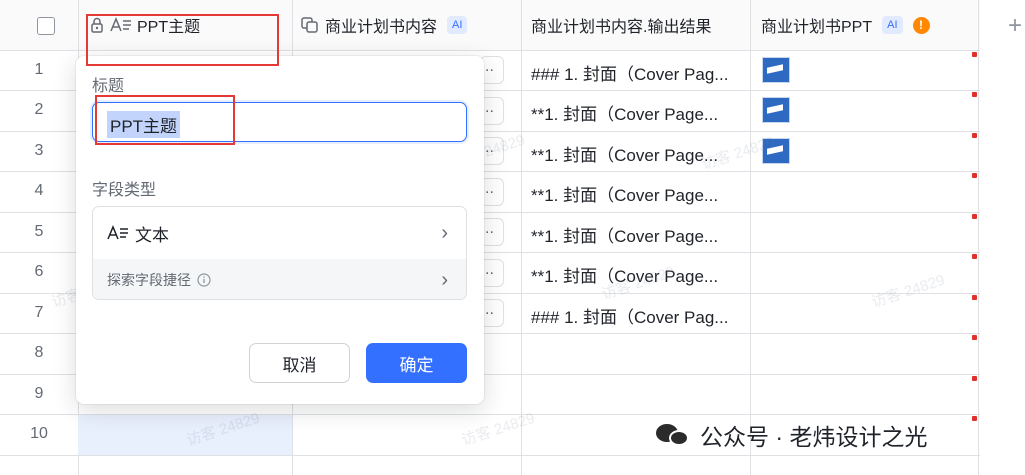 The image size is (1025, 475). I want to click on wechat-icon, so click(673, 435).